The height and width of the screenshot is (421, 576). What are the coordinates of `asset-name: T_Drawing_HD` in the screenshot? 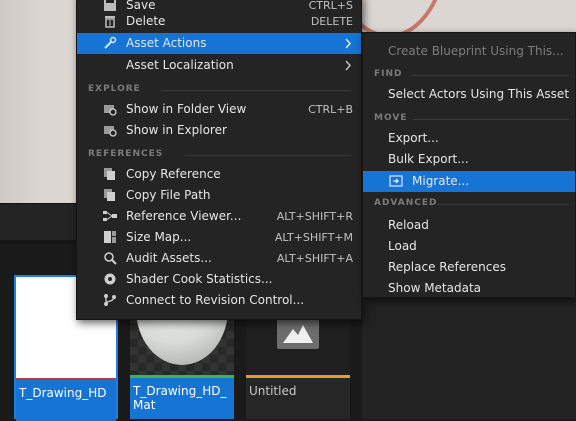 It's located at (66, 400).